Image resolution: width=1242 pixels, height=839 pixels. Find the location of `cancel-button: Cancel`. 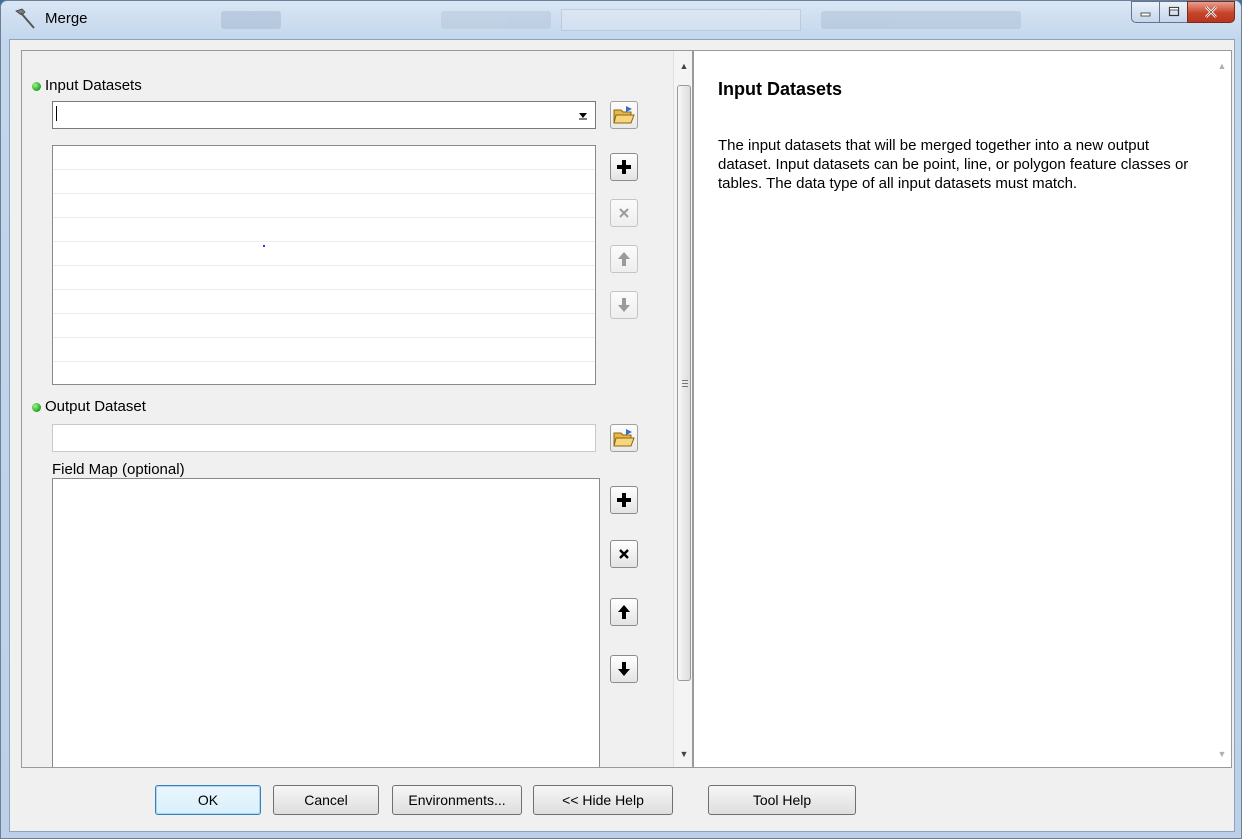

cancel-button: Cancel is located at coordinates (326, 800).